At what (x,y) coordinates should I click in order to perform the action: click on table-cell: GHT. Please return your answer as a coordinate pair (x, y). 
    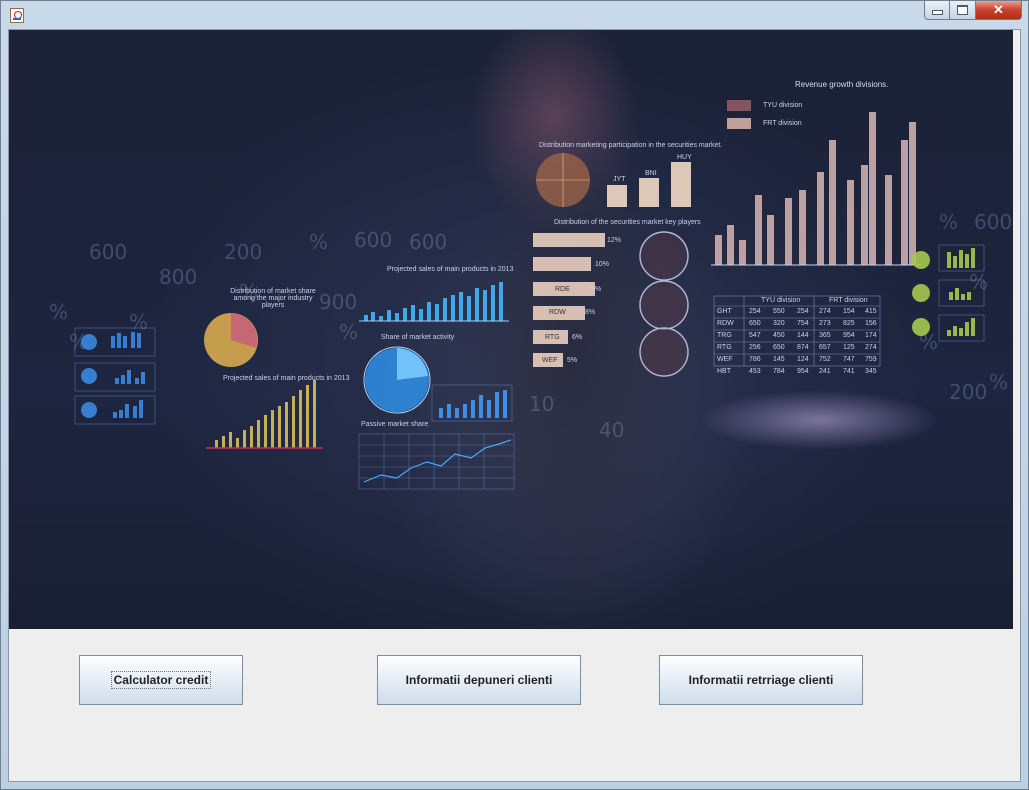
    Looking at the image, I should click on (724, 311).